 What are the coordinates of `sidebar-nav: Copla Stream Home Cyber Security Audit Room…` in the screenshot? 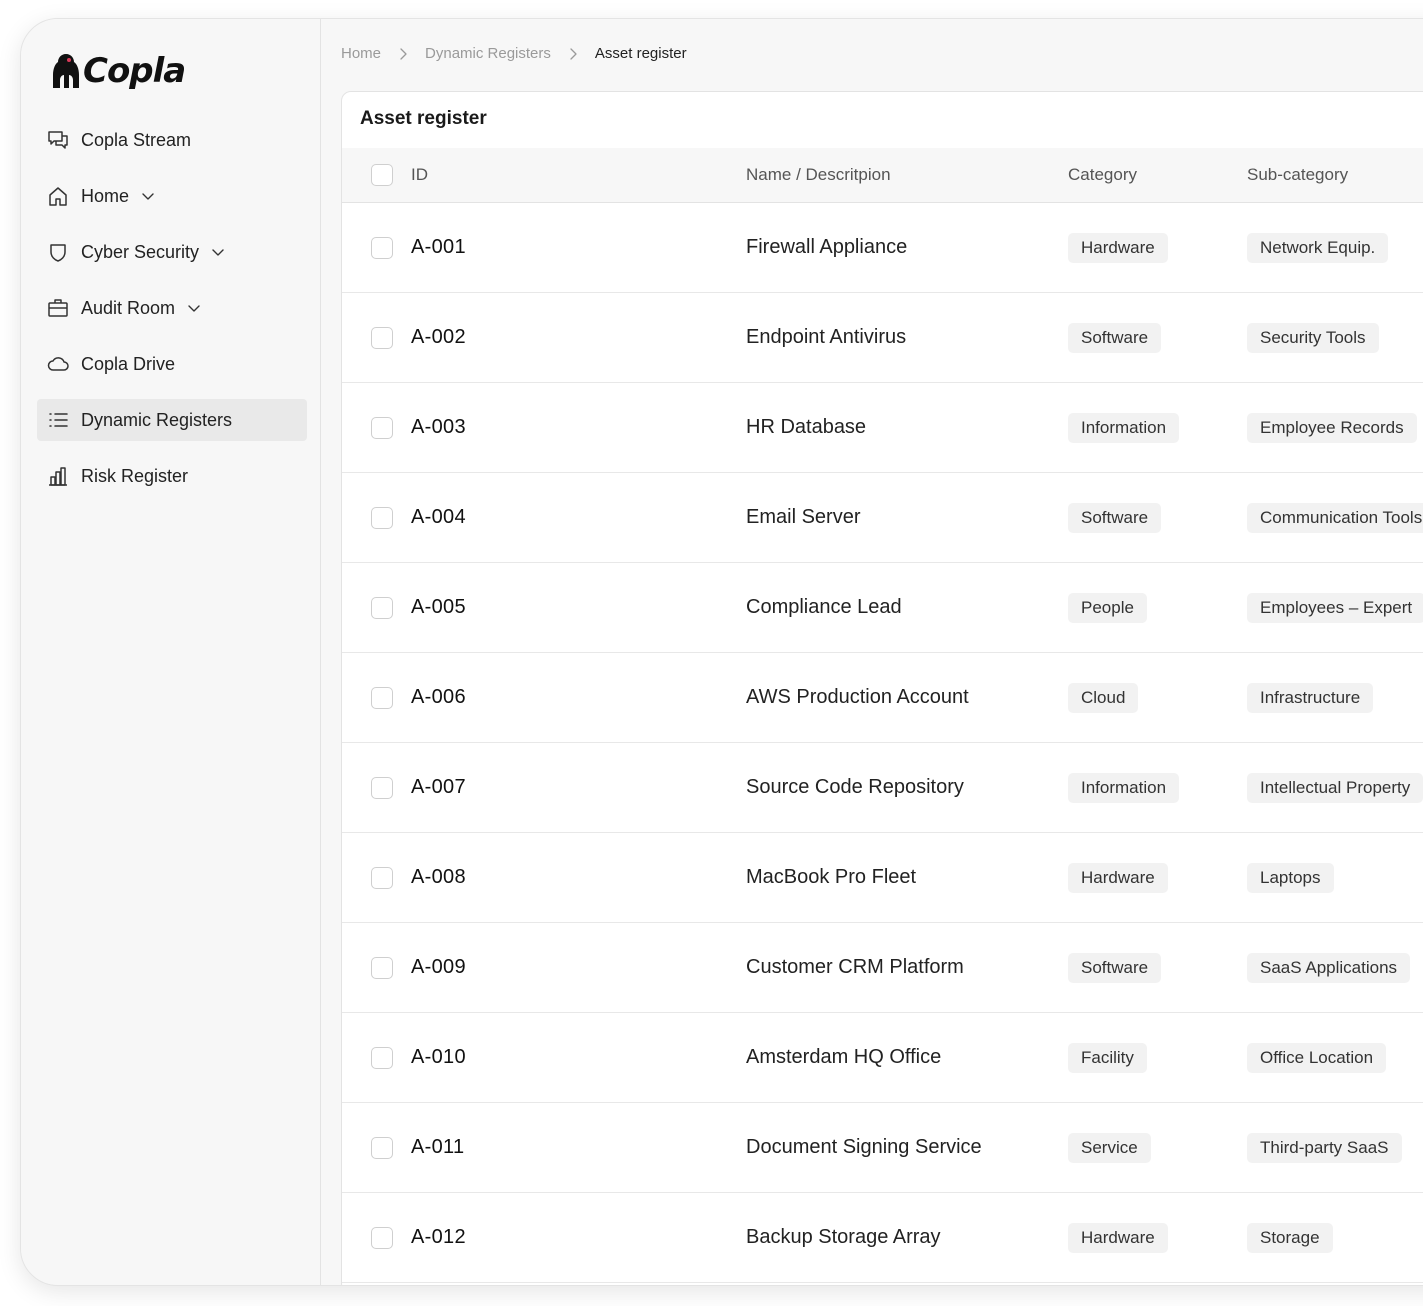 It's located at (172, 315).